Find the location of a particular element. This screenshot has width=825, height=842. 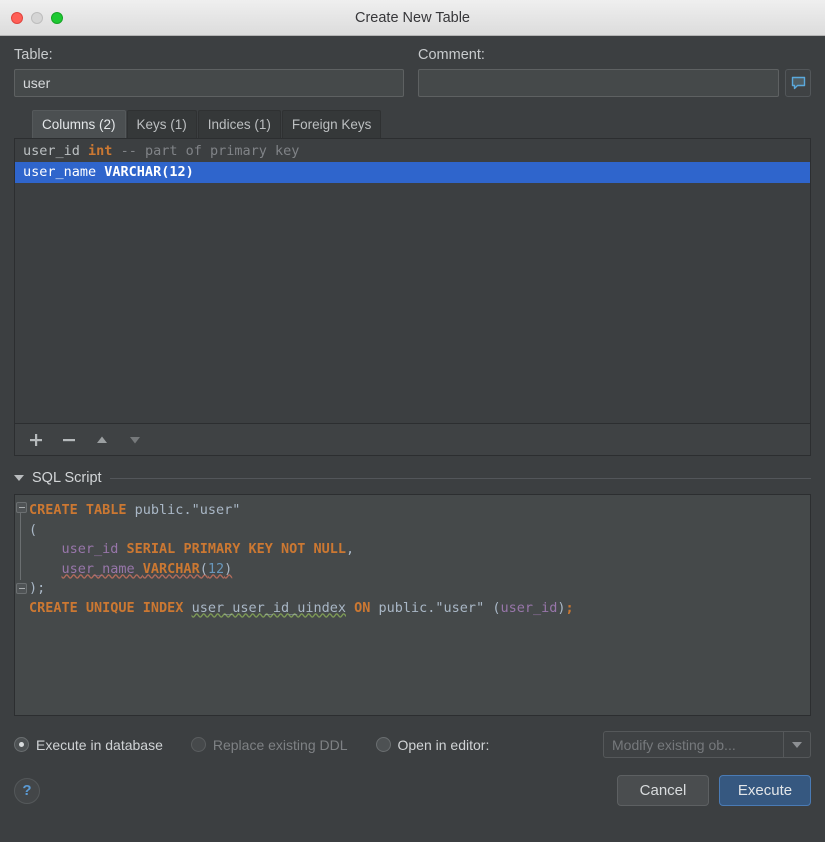

comment-toggle-button is located at coordinates (798, 83).